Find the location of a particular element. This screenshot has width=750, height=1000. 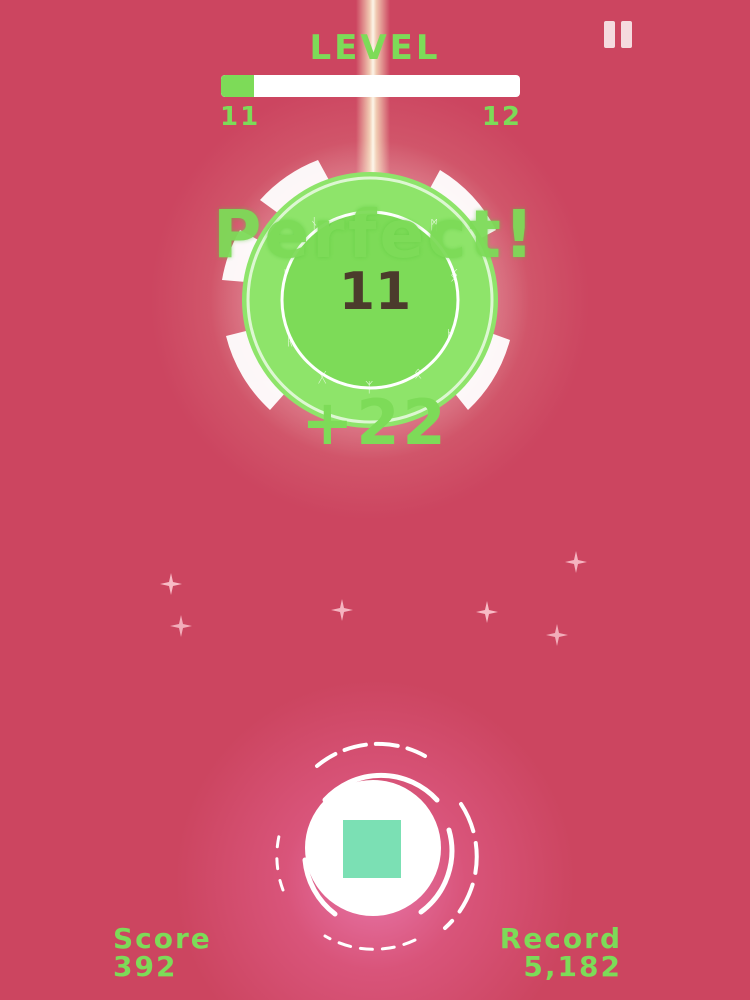

player-orb is located at coordinates (375, 850).